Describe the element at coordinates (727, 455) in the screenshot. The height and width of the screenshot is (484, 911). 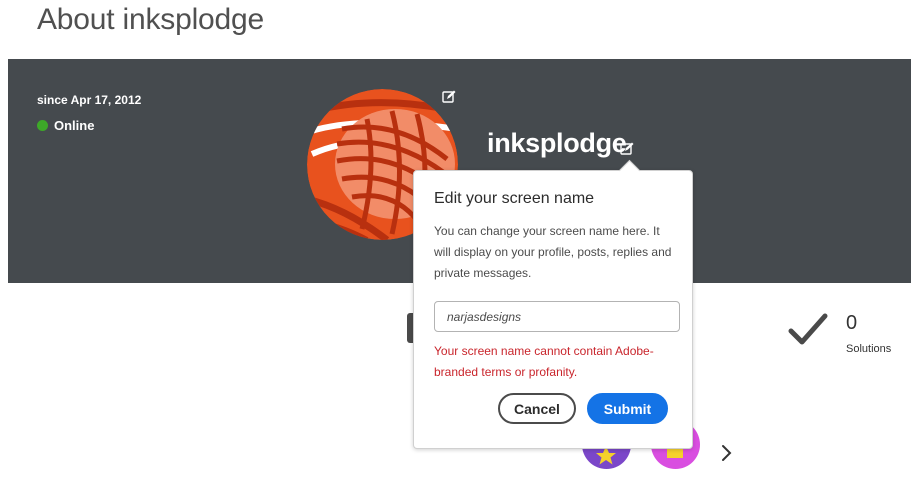
I see `chevron-right-icon` at that location.